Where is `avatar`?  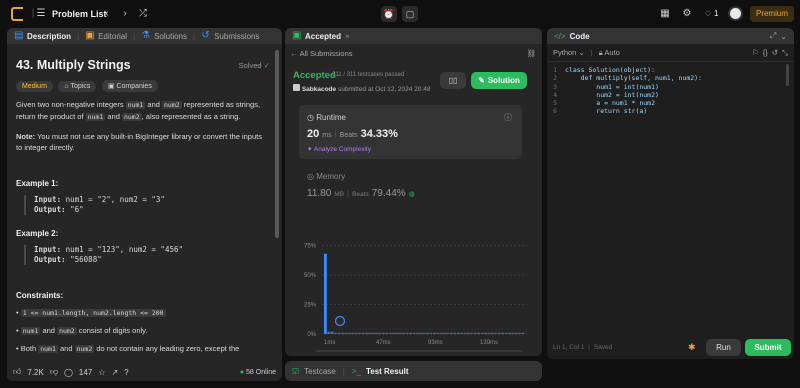
avatar is located at coordinates (735, 13).